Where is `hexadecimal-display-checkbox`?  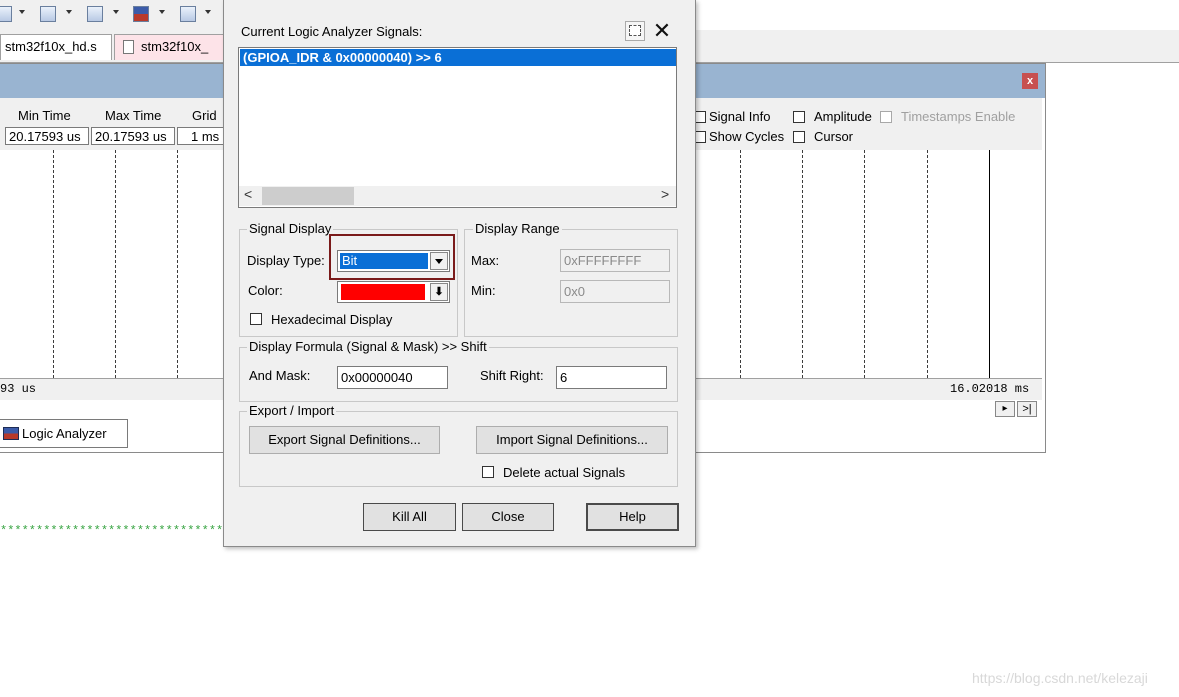 hexadecimal-display-checkbox is located at coordinates (256, 319).